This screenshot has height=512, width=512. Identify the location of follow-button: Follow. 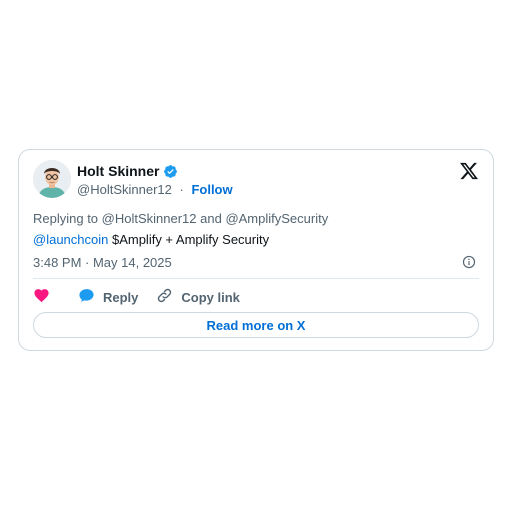
(211, 189).